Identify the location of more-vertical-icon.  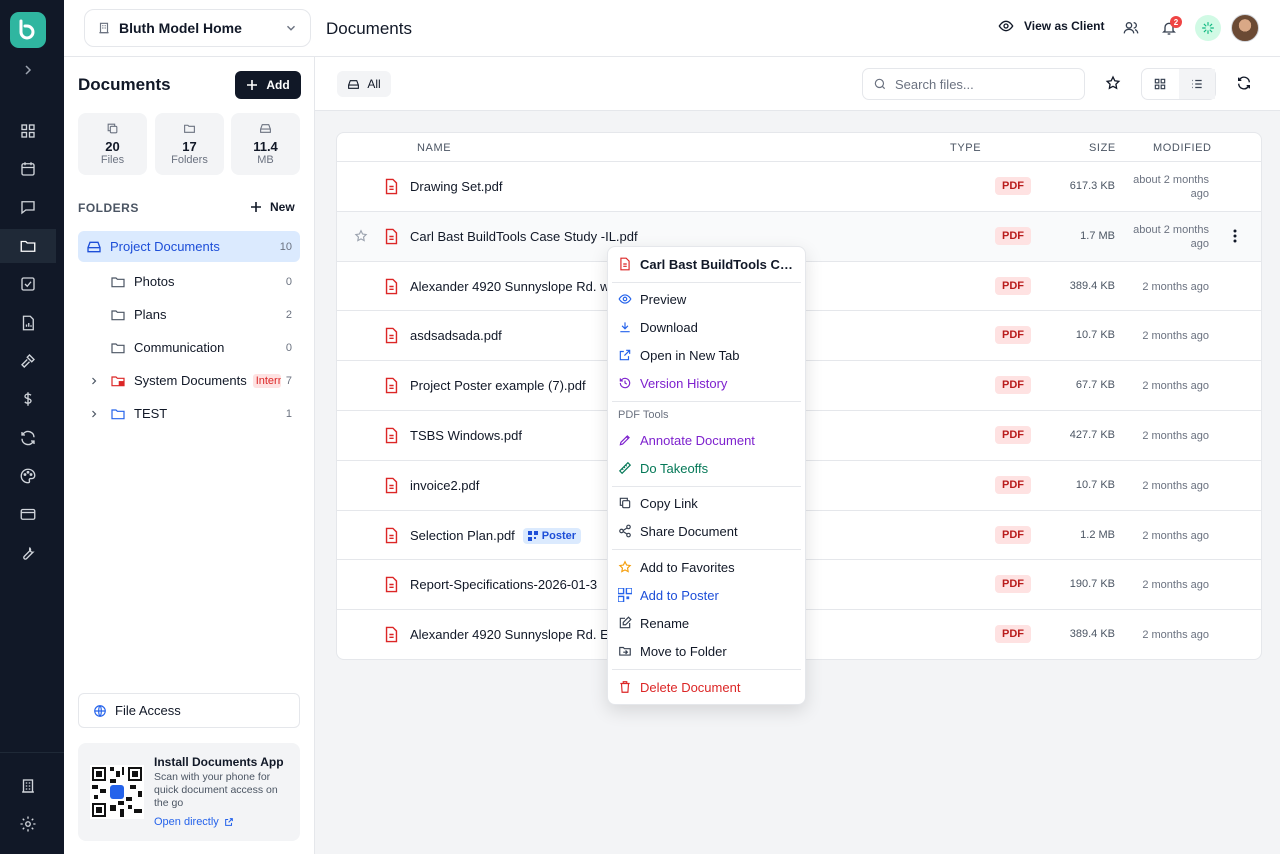
(1235, 236).